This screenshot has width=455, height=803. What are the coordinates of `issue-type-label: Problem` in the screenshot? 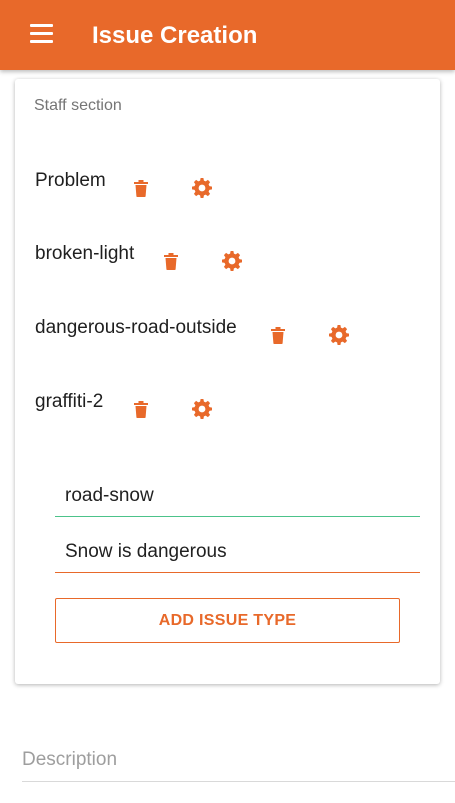 It's located at (70, 180).